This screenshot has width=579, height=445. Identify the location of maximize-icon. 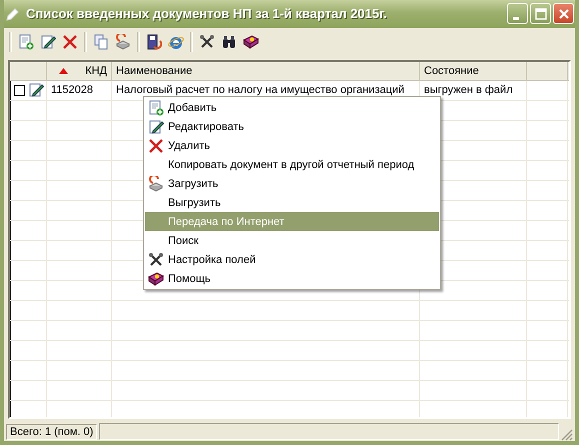
(540, 14).